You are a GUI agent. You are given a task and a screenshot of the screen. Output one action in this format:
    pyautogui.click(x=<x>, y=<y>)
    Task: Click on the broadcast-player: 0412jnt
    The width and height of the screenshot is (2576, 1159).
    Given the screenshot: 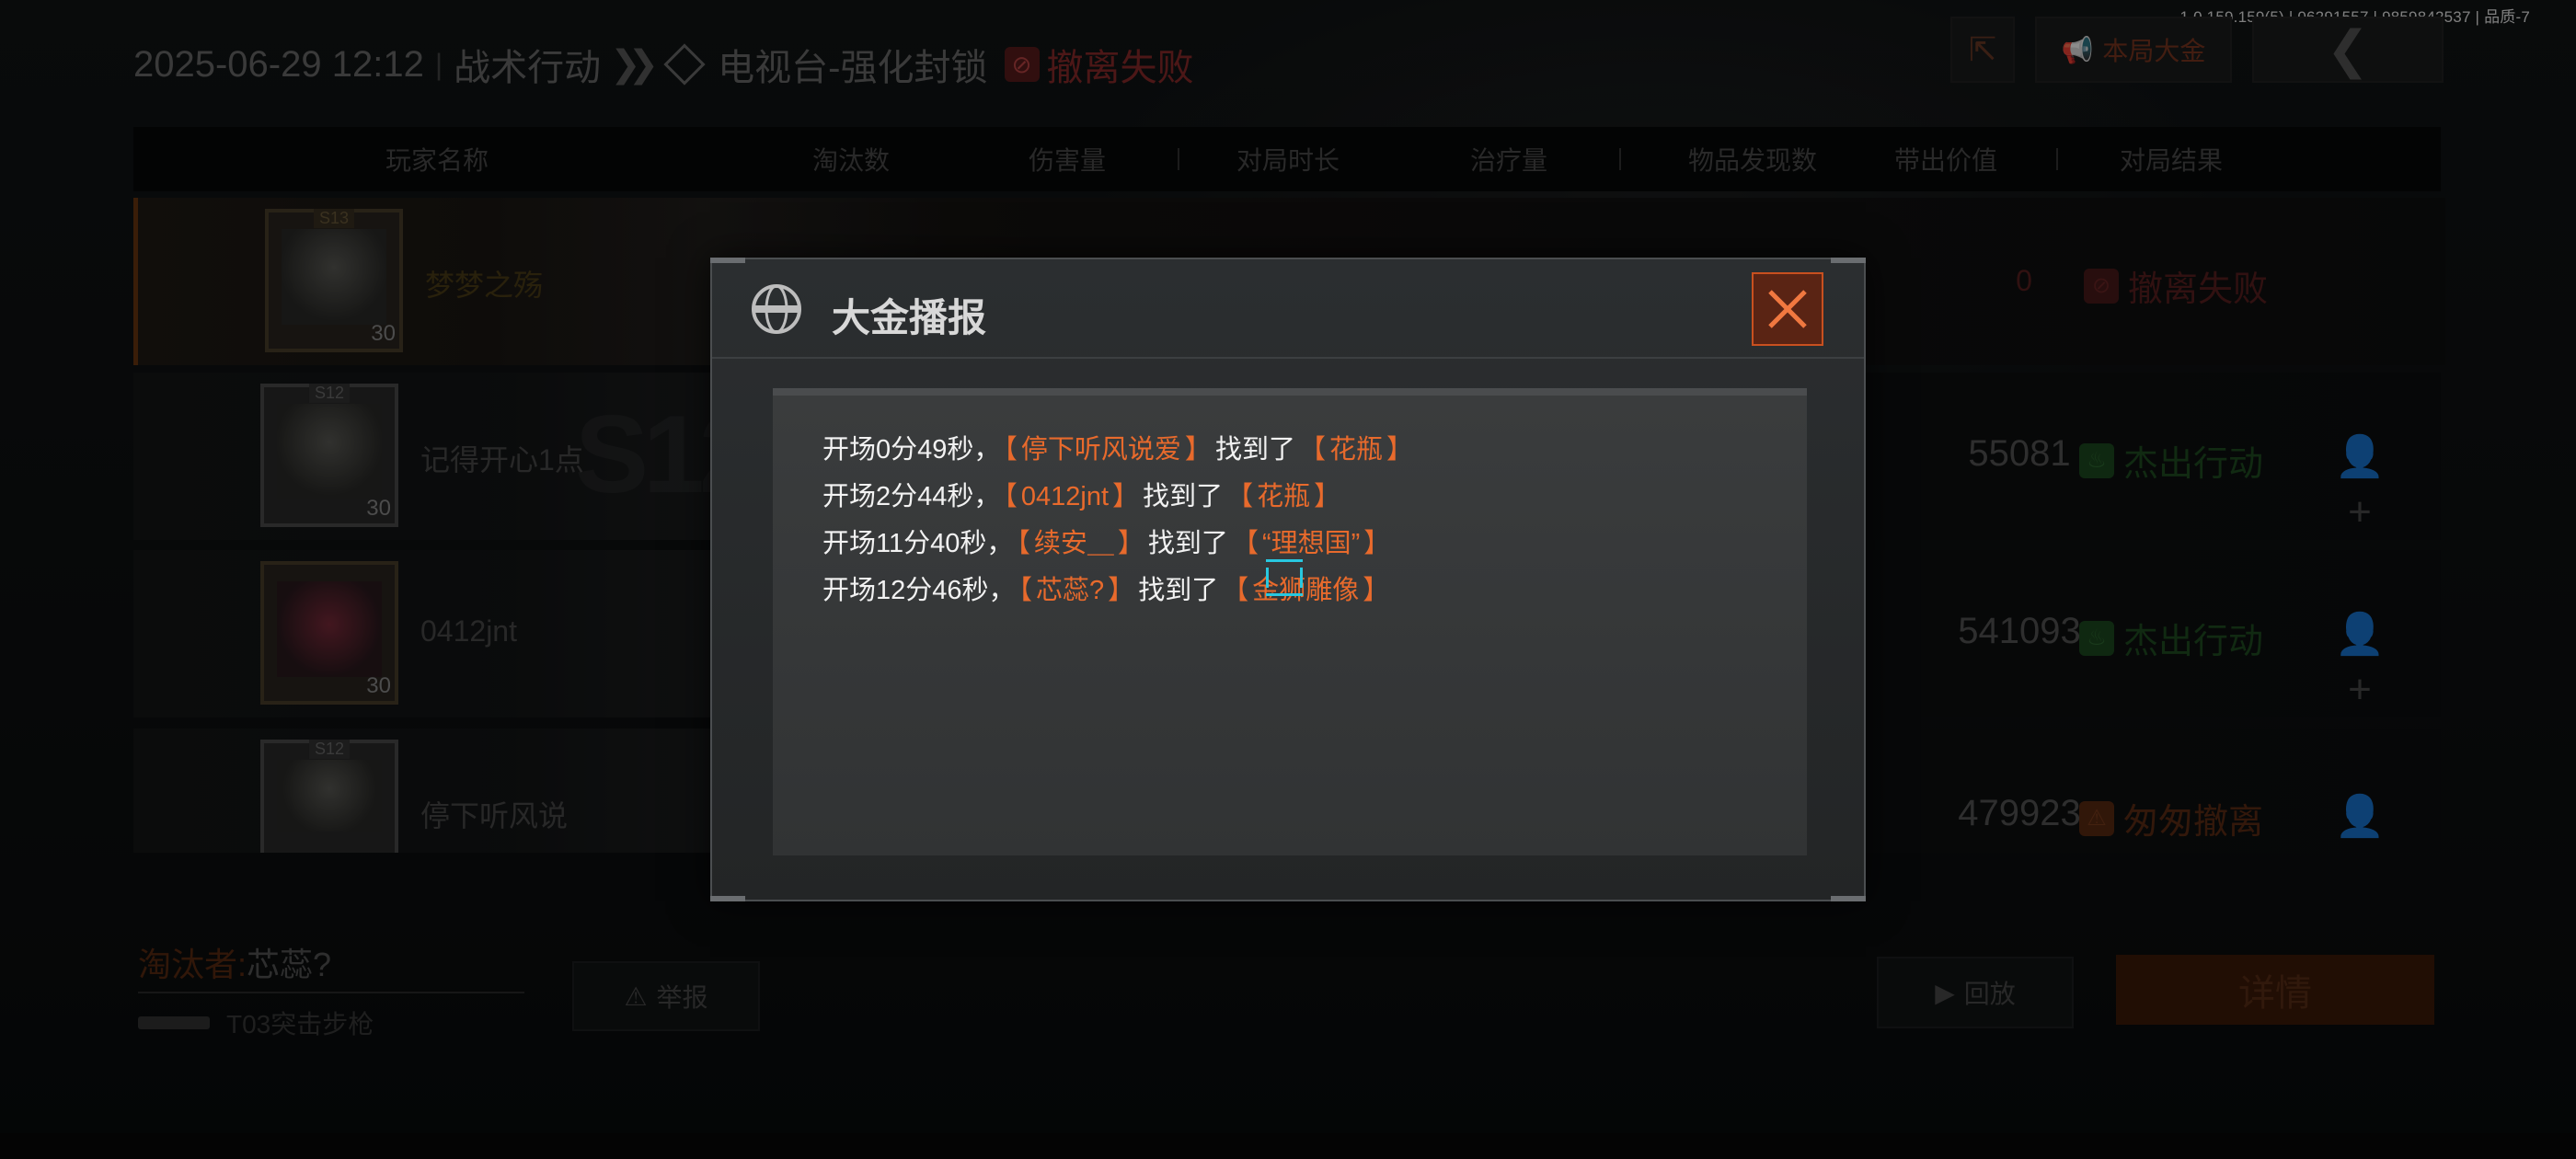 What is the action you would take?
    pyautogui.click(x=1065, y=496)
    